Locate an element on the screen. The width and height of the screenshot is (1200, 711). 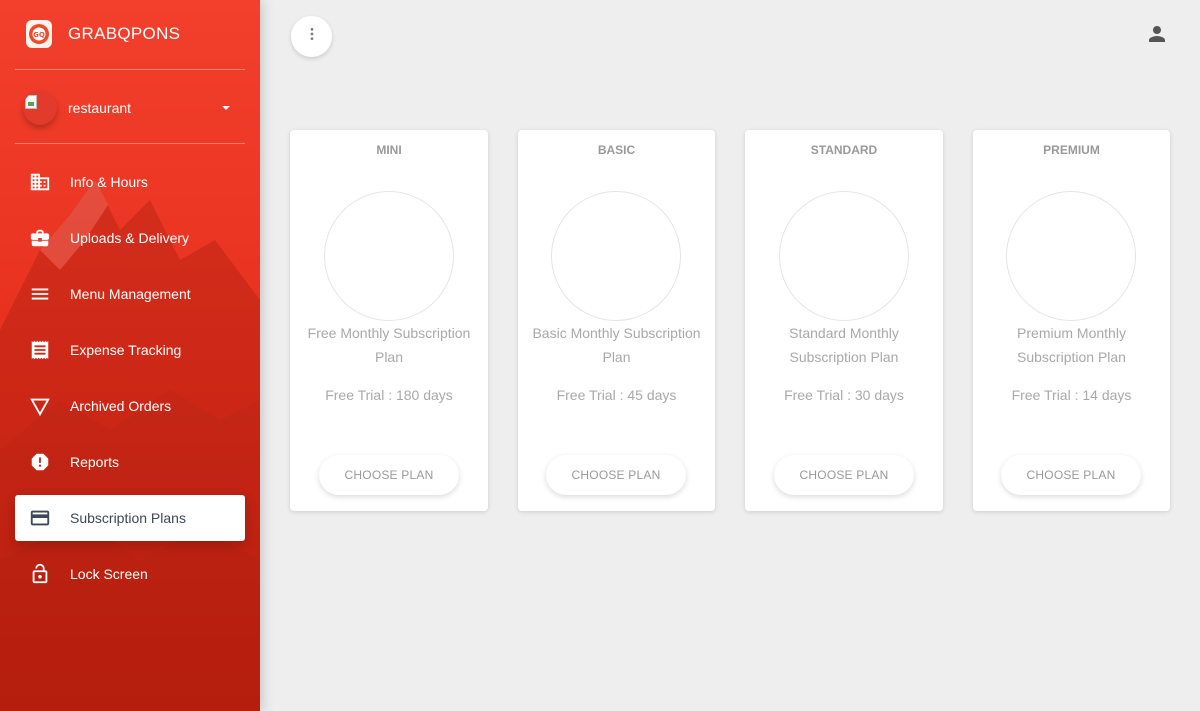
credit-card-icon is located at coordinates (40, 518).